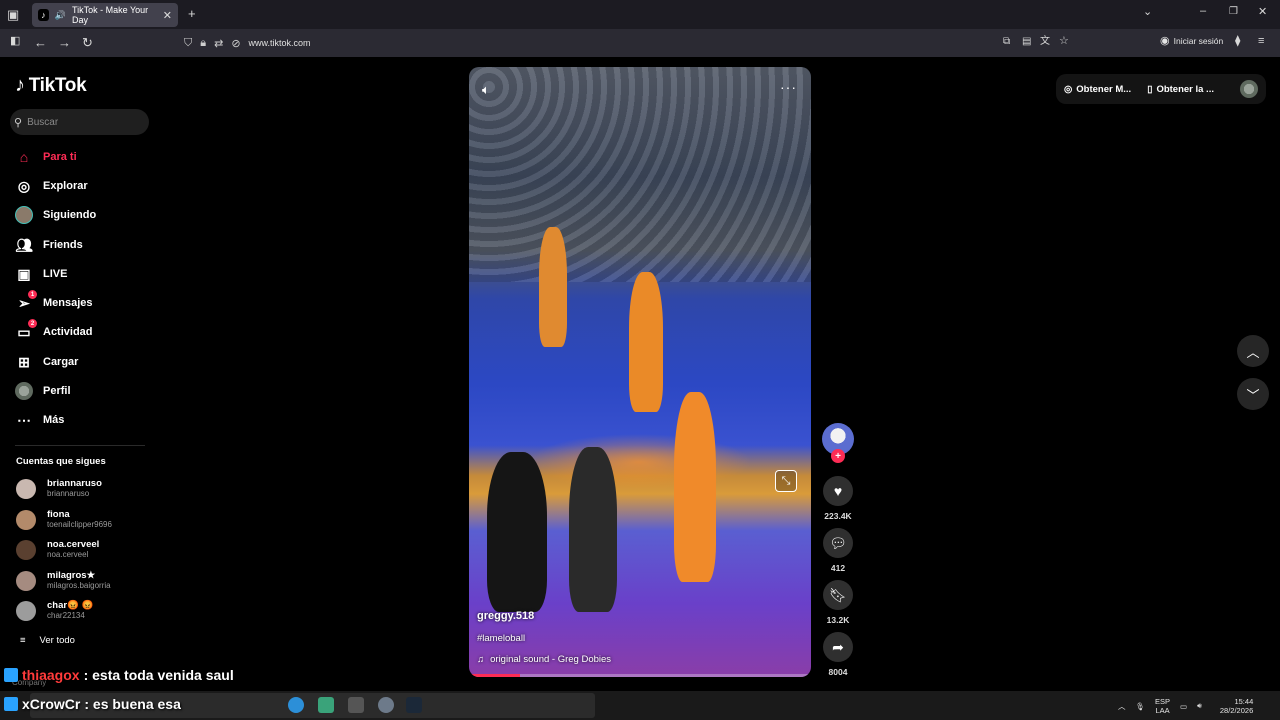 The width and height of the screenshot is (1280, 720). Describe the element at coordinates (55, 274) in the screenshot. I see `nav-label: LIVE` at that location.